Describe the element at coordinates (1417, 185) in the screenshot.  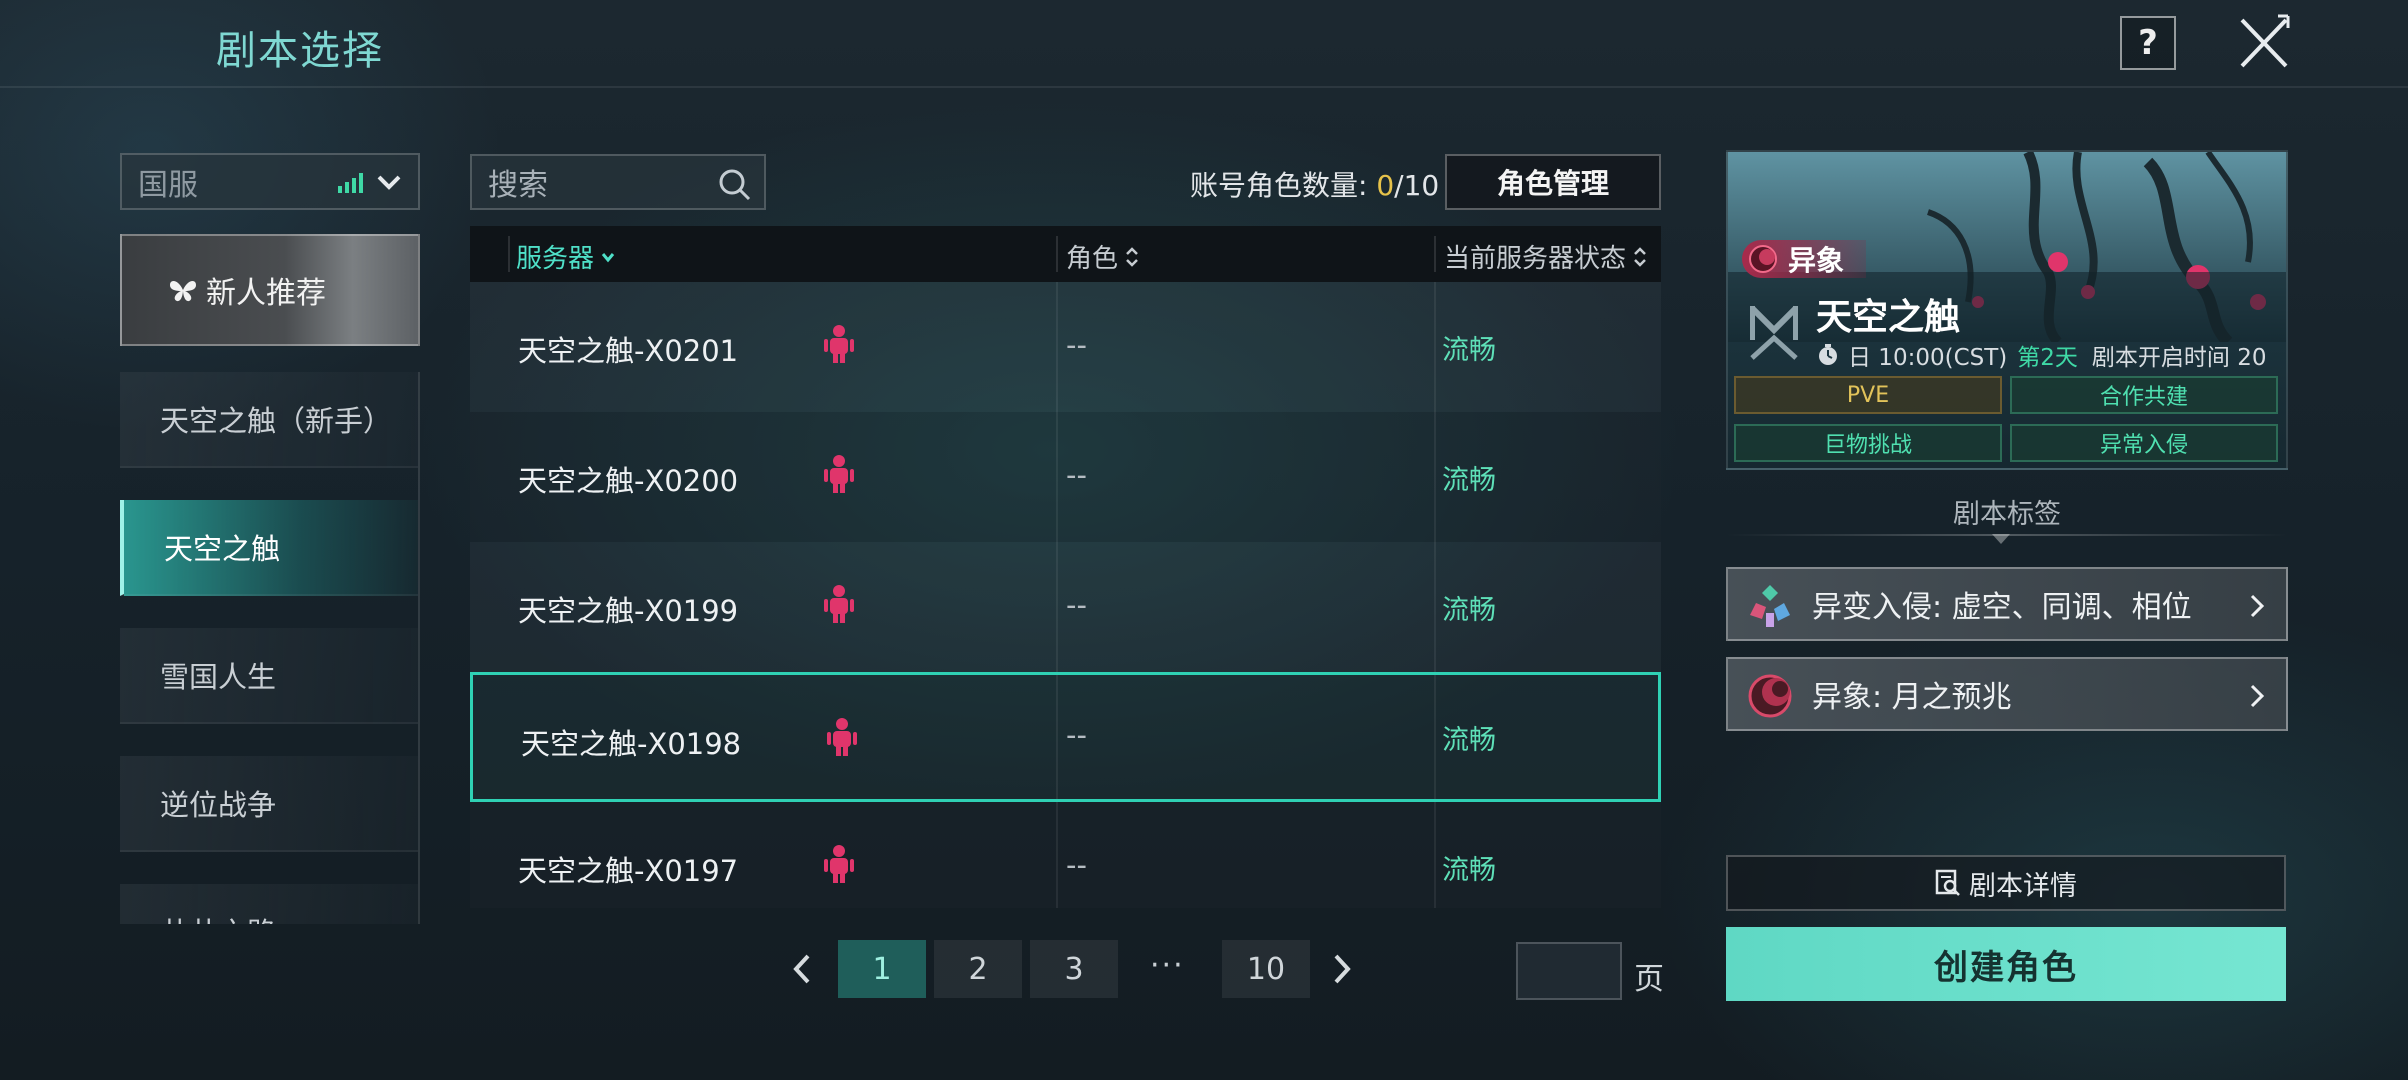
I see `account-count-max: /10` at that location.